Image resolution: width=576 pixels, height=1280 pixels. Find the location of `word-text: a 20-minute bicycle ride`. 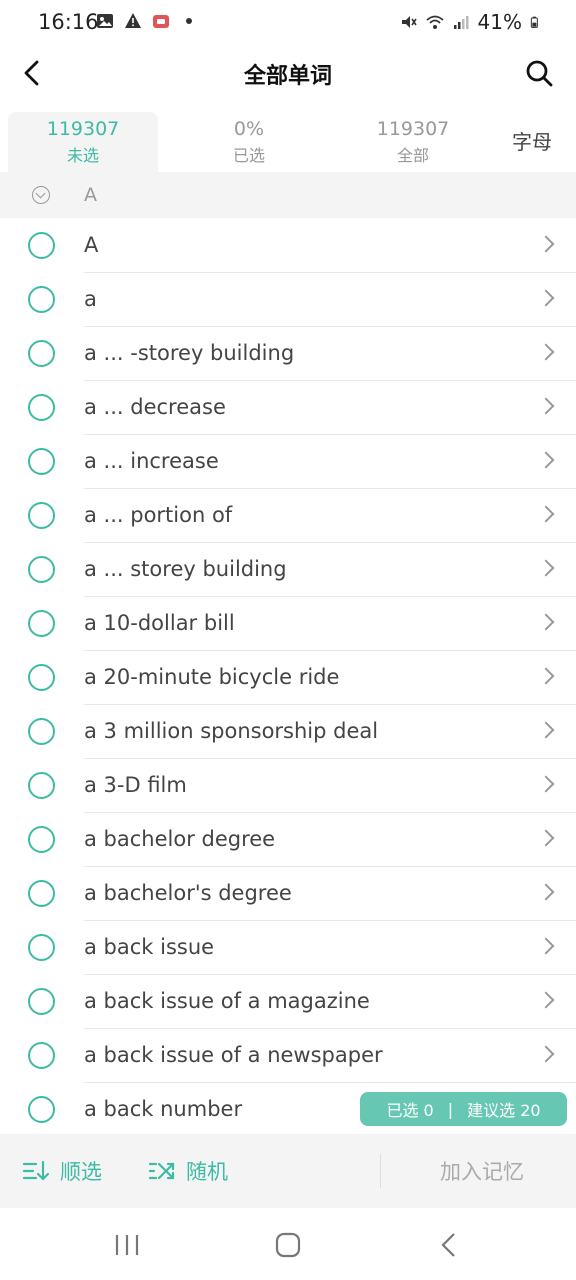

word-text: a 20-minute bicycle ride is located at coordinates (212, 677).